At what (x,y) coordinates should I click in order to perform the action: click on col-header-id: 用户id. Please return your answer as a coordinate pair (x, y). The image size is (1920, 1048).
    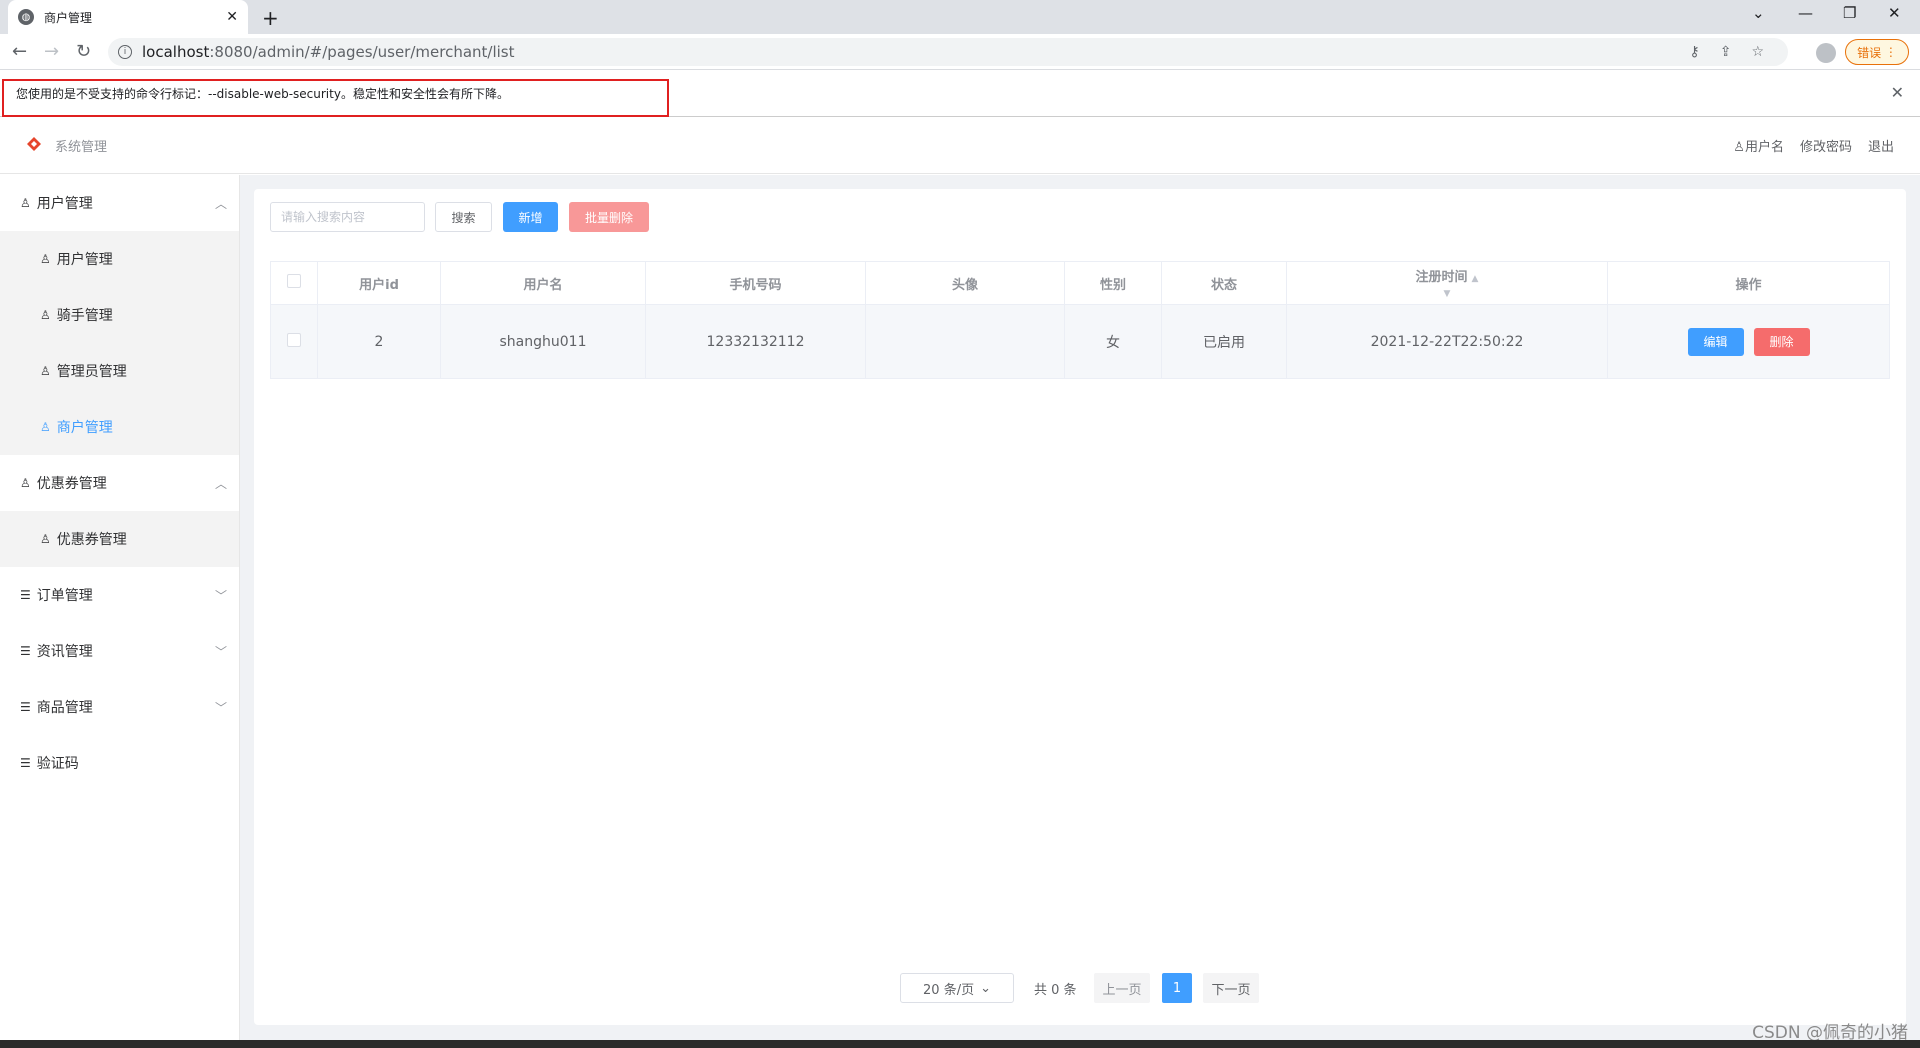
    Looking at the image, I should click on (379, 283).